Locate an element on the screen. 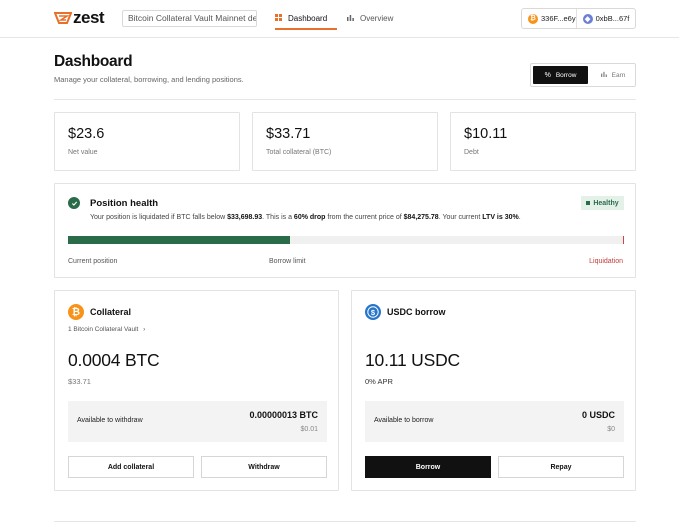 The height and width of the screenshot is (526, 679). repay-button: Repay is located at coordinates (561, 467).